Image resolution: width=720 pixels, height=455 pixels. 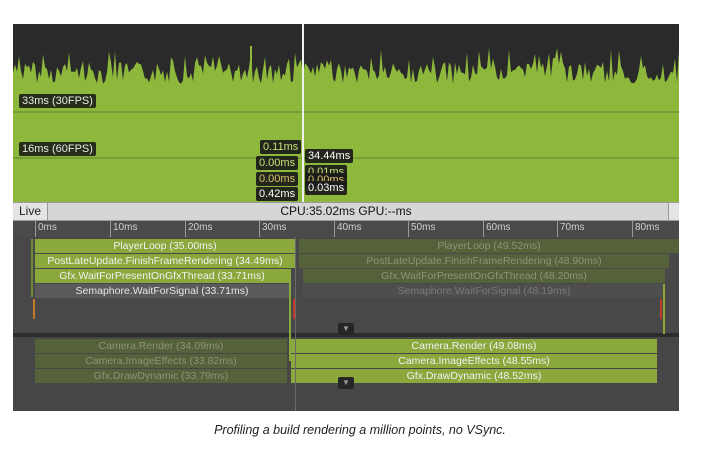 What do you see at coordinates (162, 291) in the screenshot?
I see `timeline-sample: Semaphore.WaitForSignal (33.71ms)` at bounding box center [162, 291].